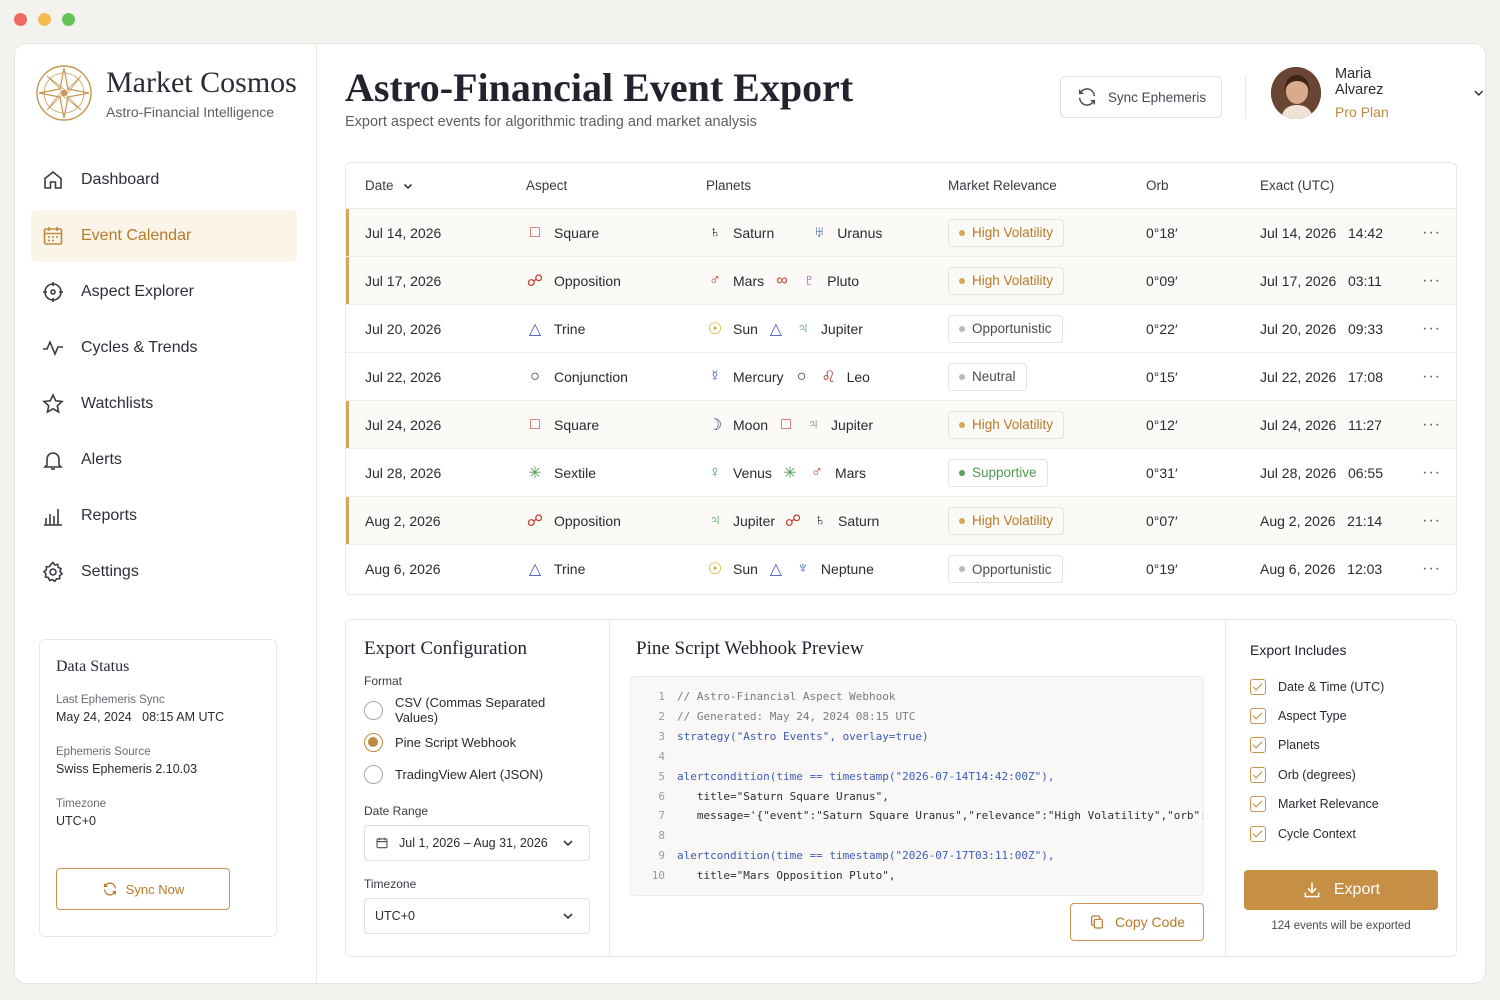  Describe the element at coordinates (1297, 185) in the screenshot. I see `column-exact-utc: Exact (UTC)` at that location.